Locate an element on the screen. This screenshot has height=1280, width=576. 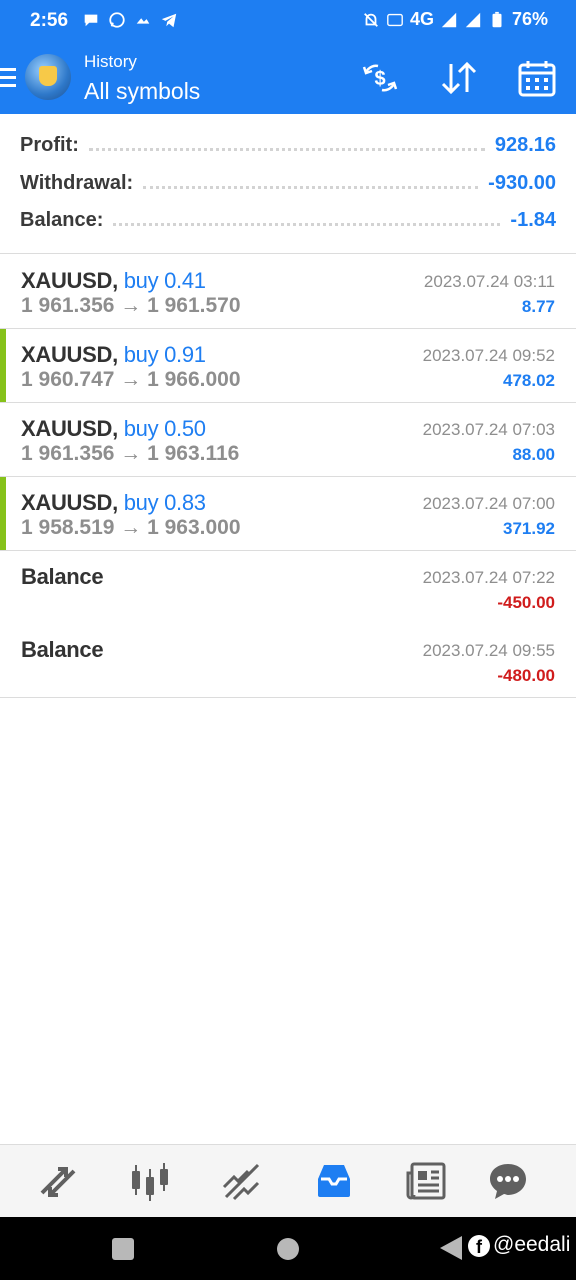
deal-profit: -480.00 is located at coordinates (526, 675).